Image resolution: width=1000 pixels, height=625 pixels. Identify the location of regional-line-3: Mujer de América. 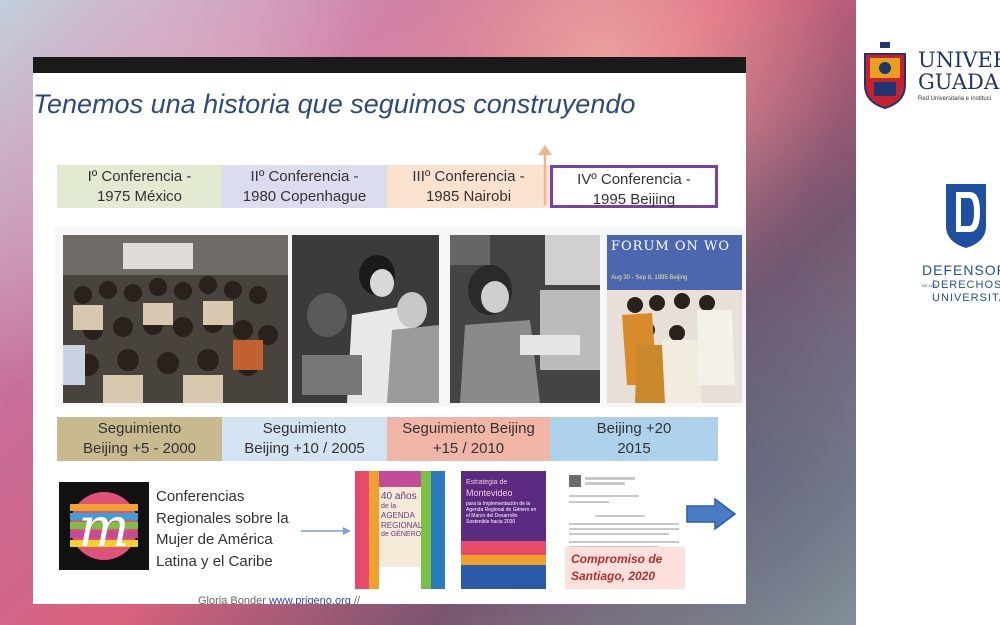
(214, 539).